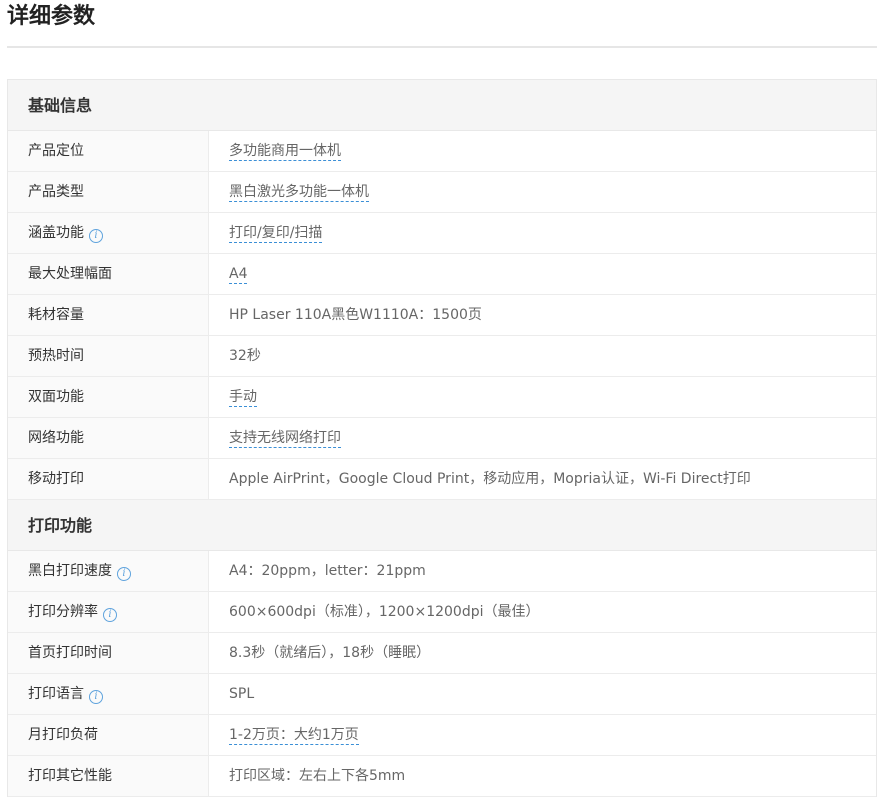 This screenshot has height=800, width=881. I want to click on spec-label-text: 首页打印时间, so click(70, 653).